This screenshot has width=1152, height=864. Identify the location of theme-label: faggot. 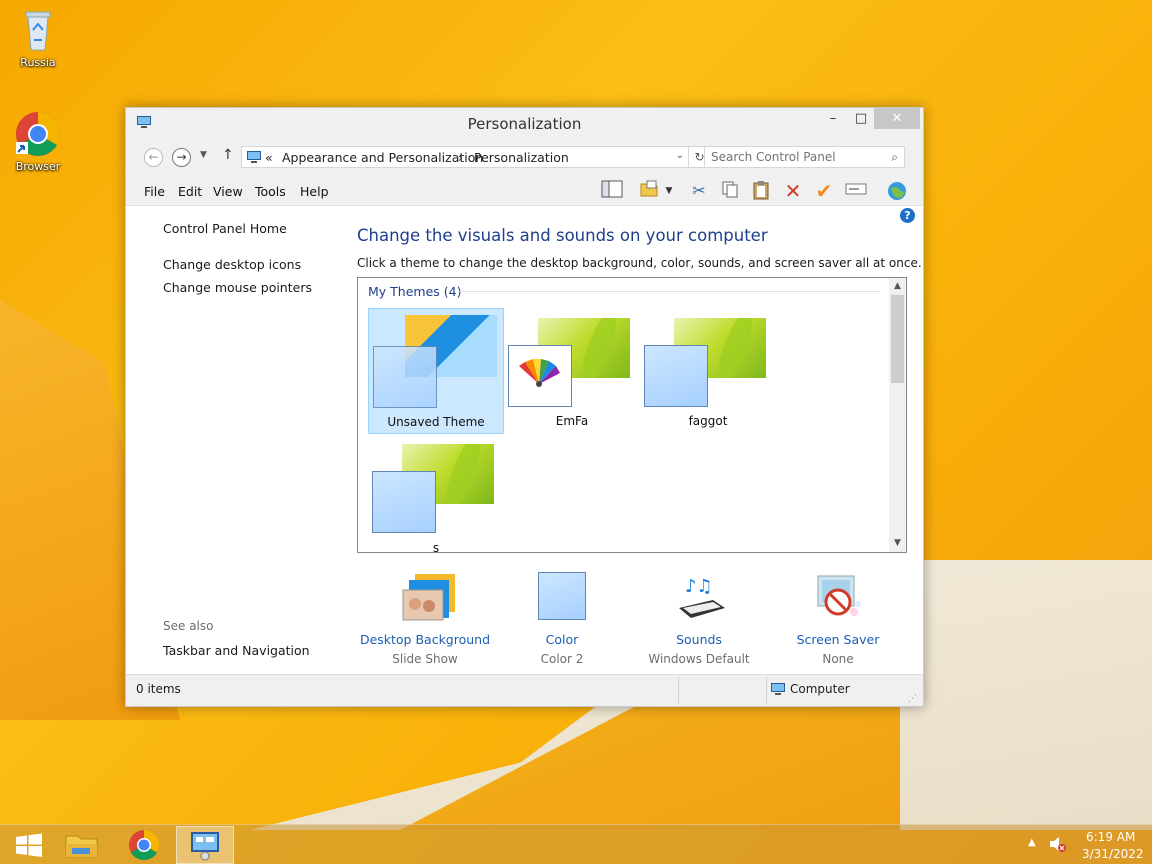
(708, 421).